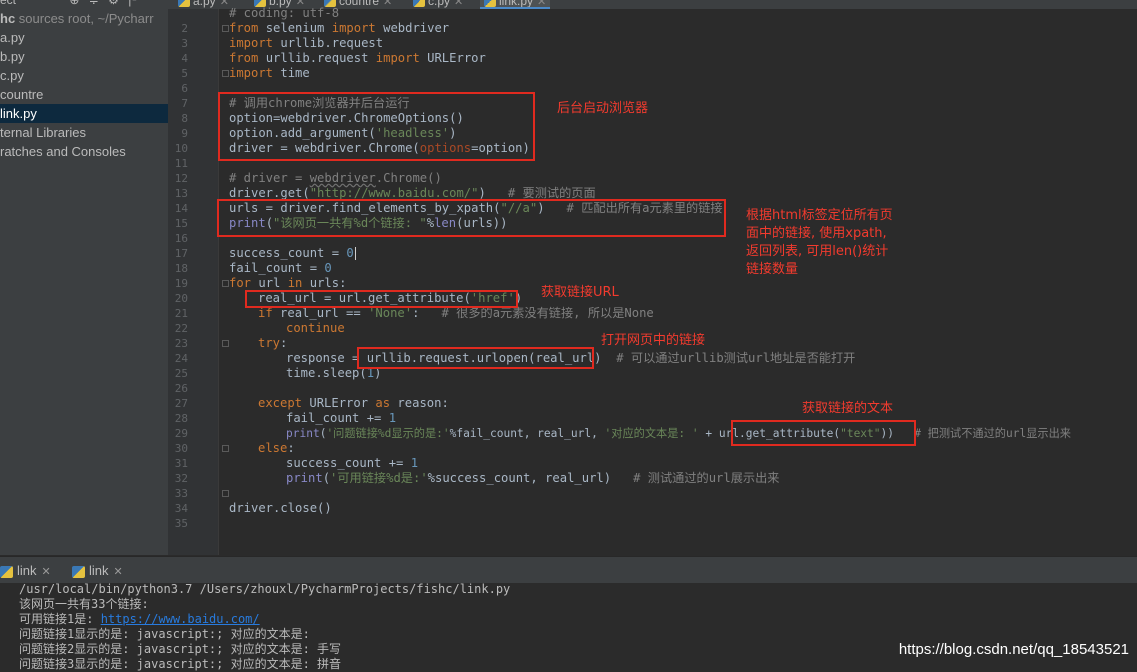 This screenshot has height=672, width=1137. What do you see at coordinates (181, 388) in the screenshot?
I see `line-number: 26` at bounding box center [181, 388].